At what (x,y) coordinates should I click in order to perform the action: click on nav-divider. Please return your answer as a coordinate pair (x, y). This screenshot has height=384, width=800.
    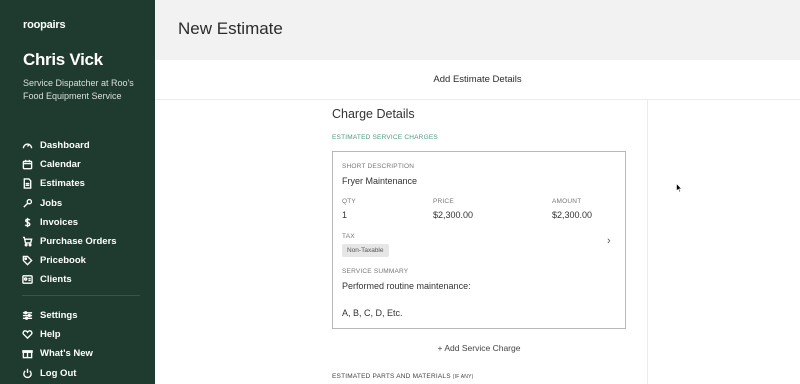
    Looking at the image, I should click on (81, 295).